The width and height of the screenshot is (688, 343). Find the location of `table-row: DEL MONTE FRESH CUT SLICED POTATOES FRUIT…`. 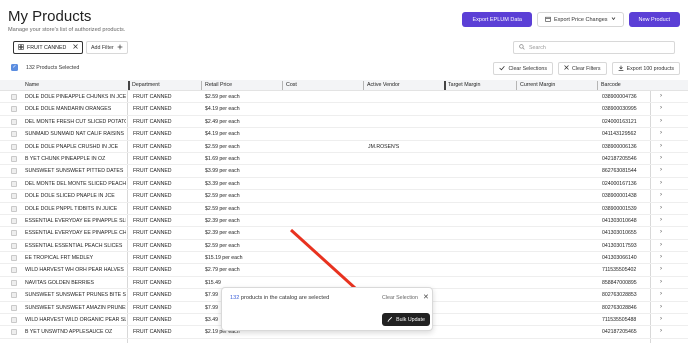

table-row: DEL MONTE FRESH CUT SLICED POTATOES FRUIT… is located at coordinates (344, 122).